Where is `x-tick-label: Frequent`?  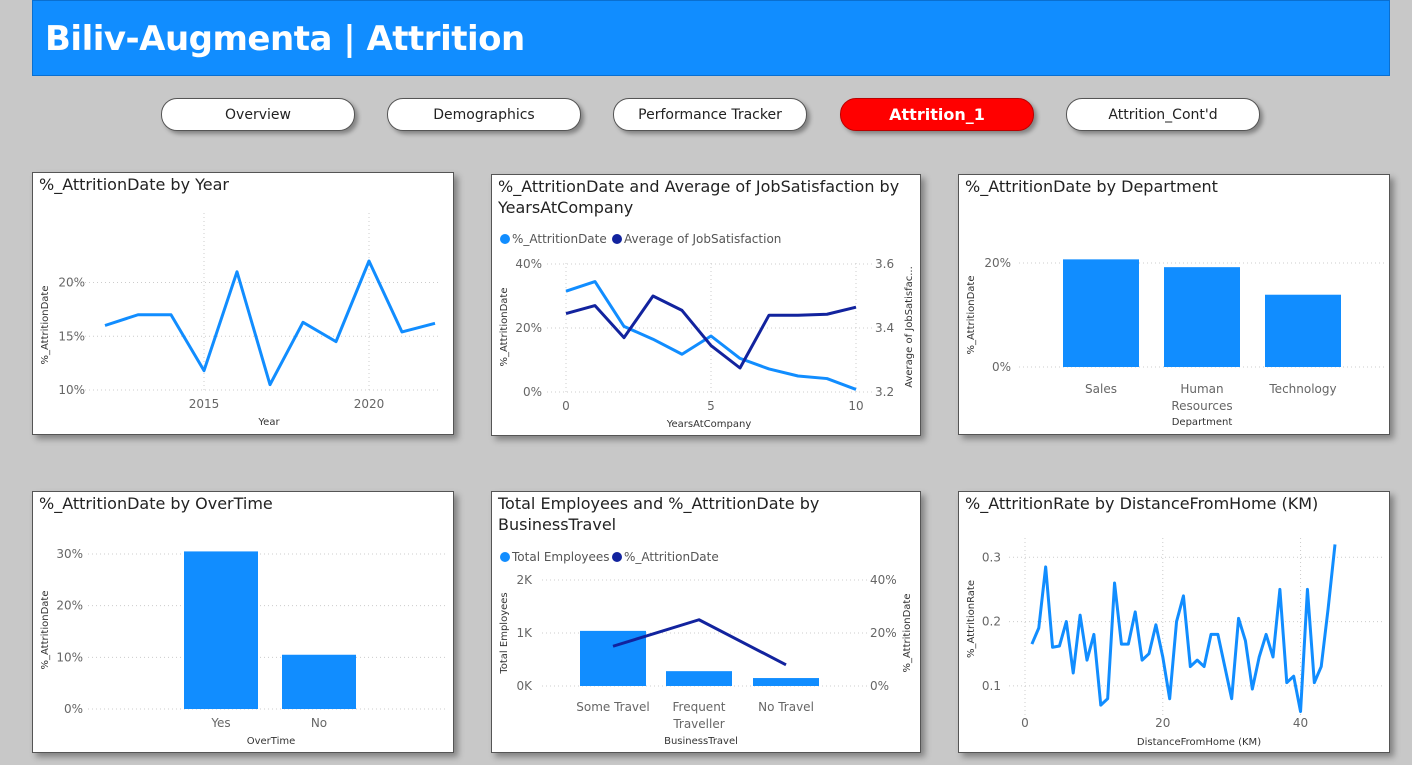
x-tick-label: Frequent is located at coordinates (699, 707).